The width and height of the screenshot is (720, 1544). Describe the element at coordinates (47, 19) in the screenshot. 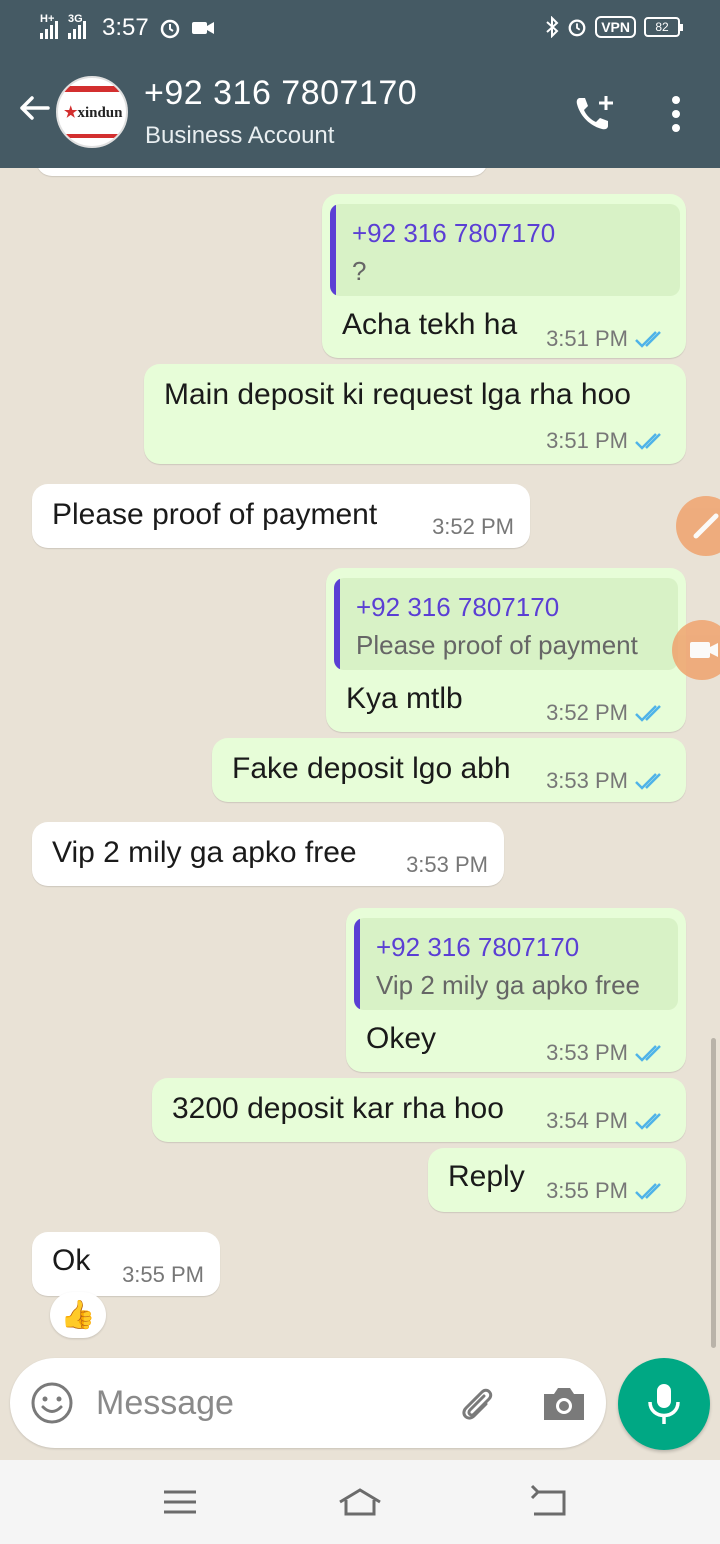

I see `network-type-1: H+` at that location.